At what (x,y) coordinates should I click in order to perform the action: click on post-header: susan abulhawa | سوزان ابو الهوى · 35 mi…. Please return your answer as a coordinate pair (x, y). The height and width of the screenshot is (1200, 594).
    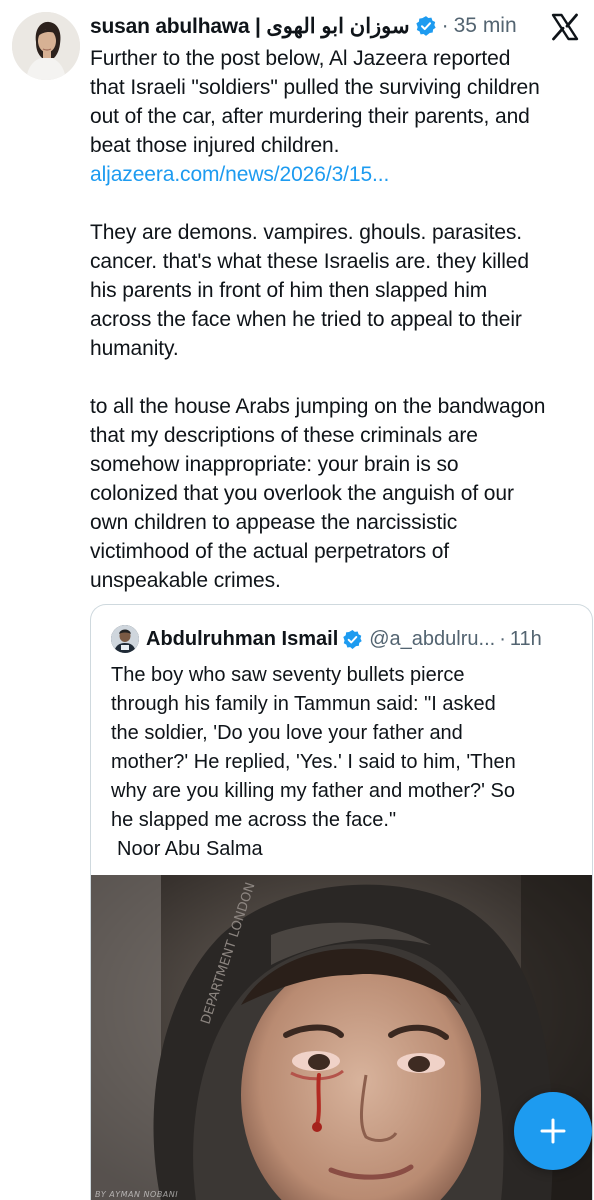
    Looking at the image, I should click on (312, 26).